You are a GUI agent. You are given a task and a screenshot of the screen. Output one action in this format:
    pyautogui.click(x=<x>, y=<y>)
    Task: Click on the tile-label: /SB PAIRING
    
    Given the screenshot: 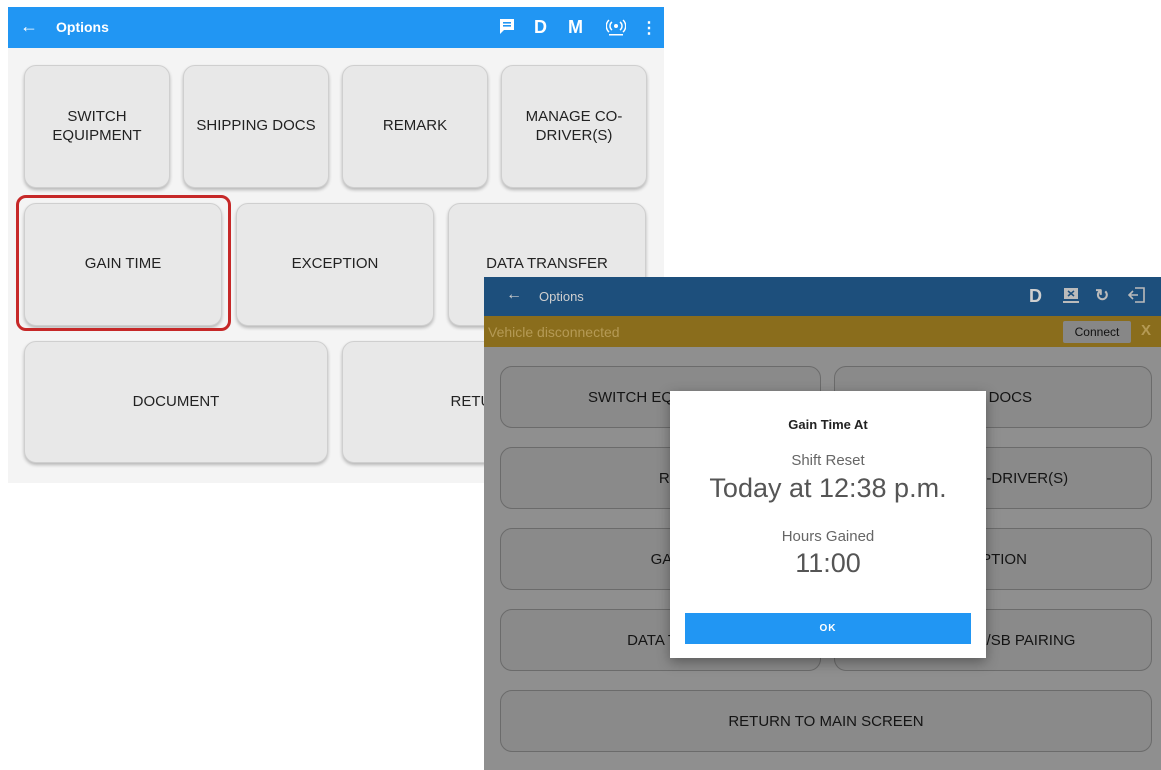 What is the action you would take?
    pyautogui.click(x=1031, y=640)
    